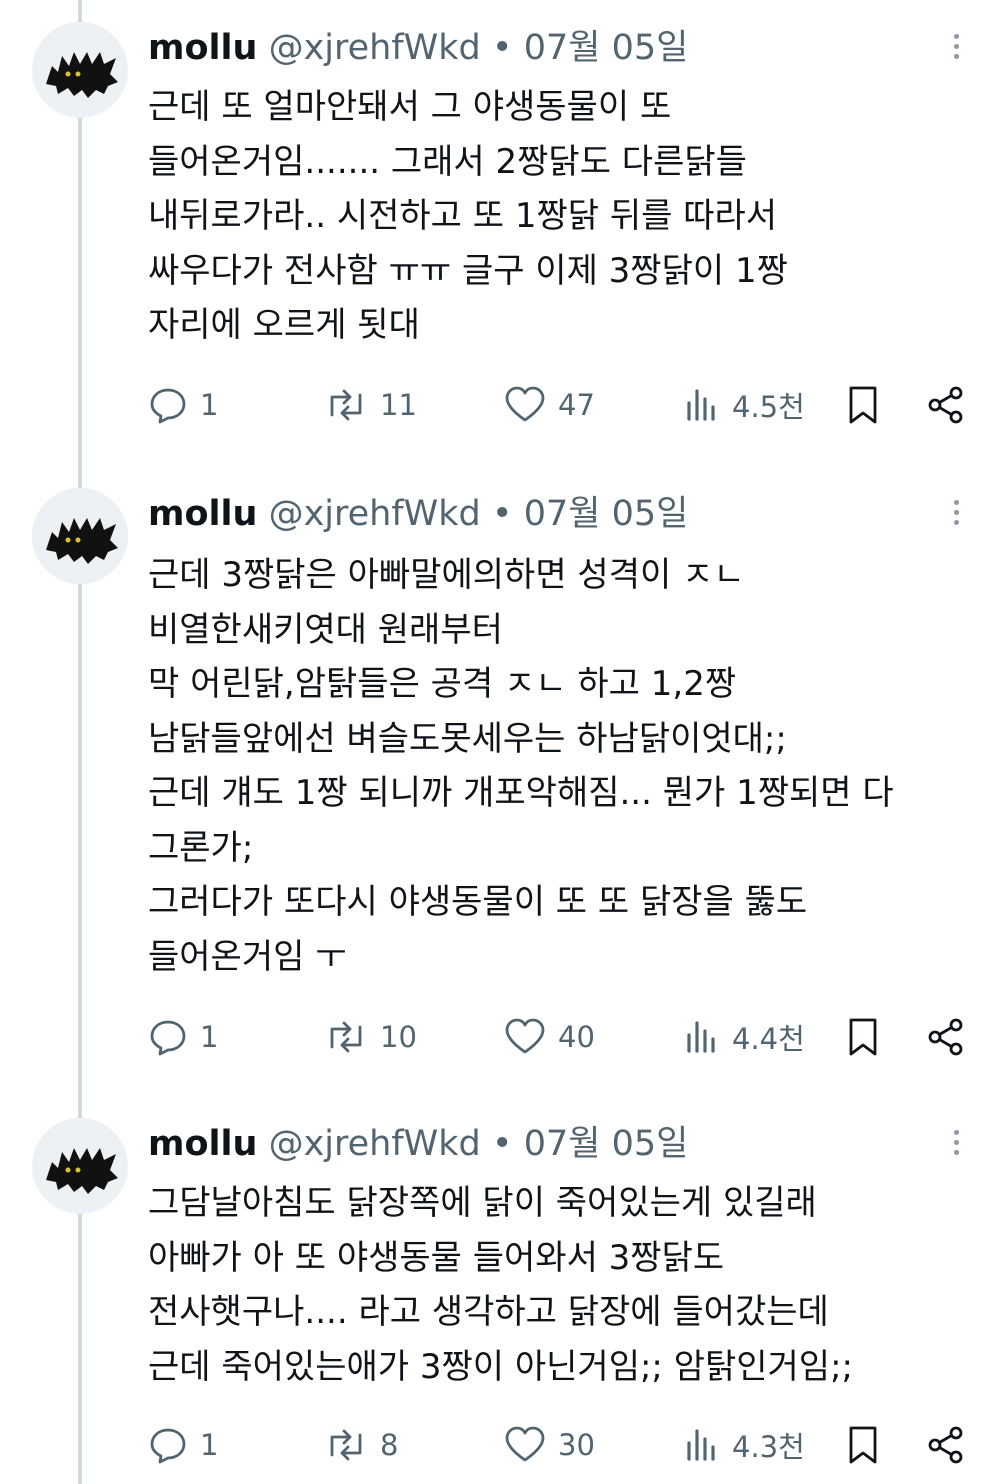 The width and height of the screenshot is (1000, 1484). What do you see at coordinates (389, 1445) in the screenshot?
I see `repost-count: 8` at bounding box center [389, 1445].